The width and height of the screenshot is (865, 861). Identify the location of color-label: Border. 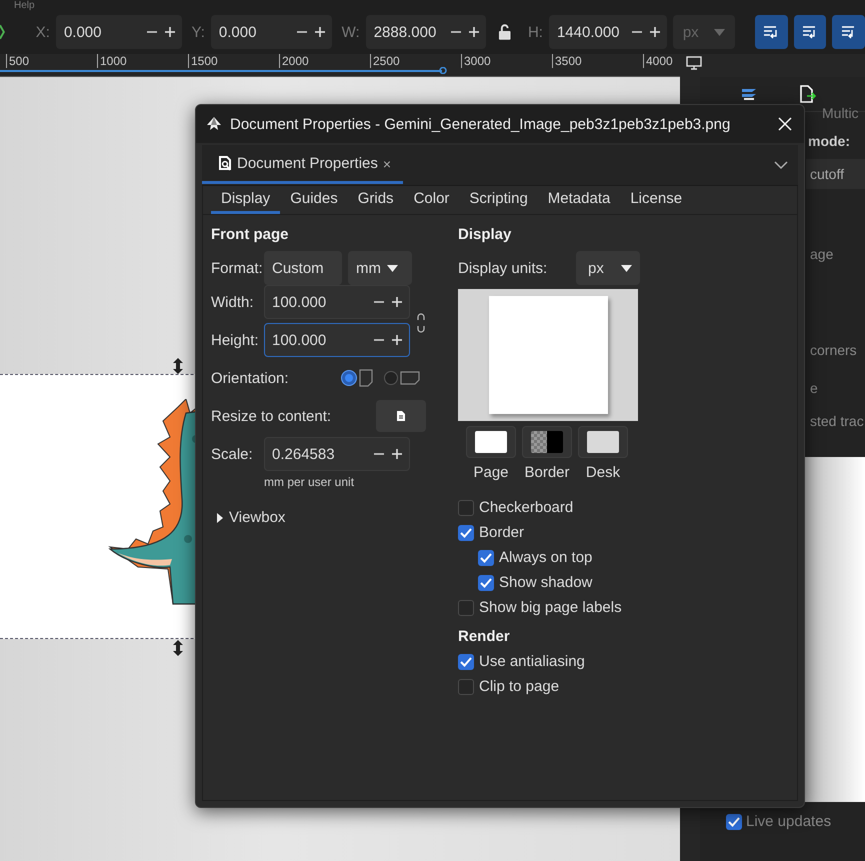
(547, 472).